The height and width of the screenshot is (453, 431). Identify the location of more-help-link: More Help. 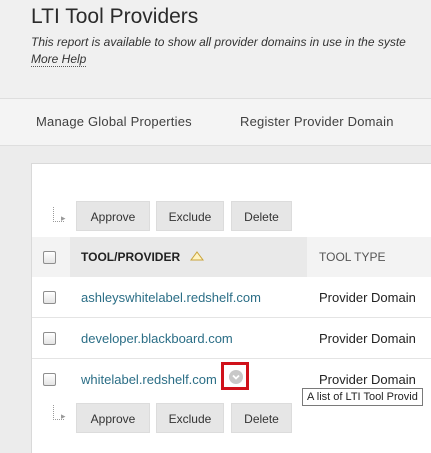
(59, 59).